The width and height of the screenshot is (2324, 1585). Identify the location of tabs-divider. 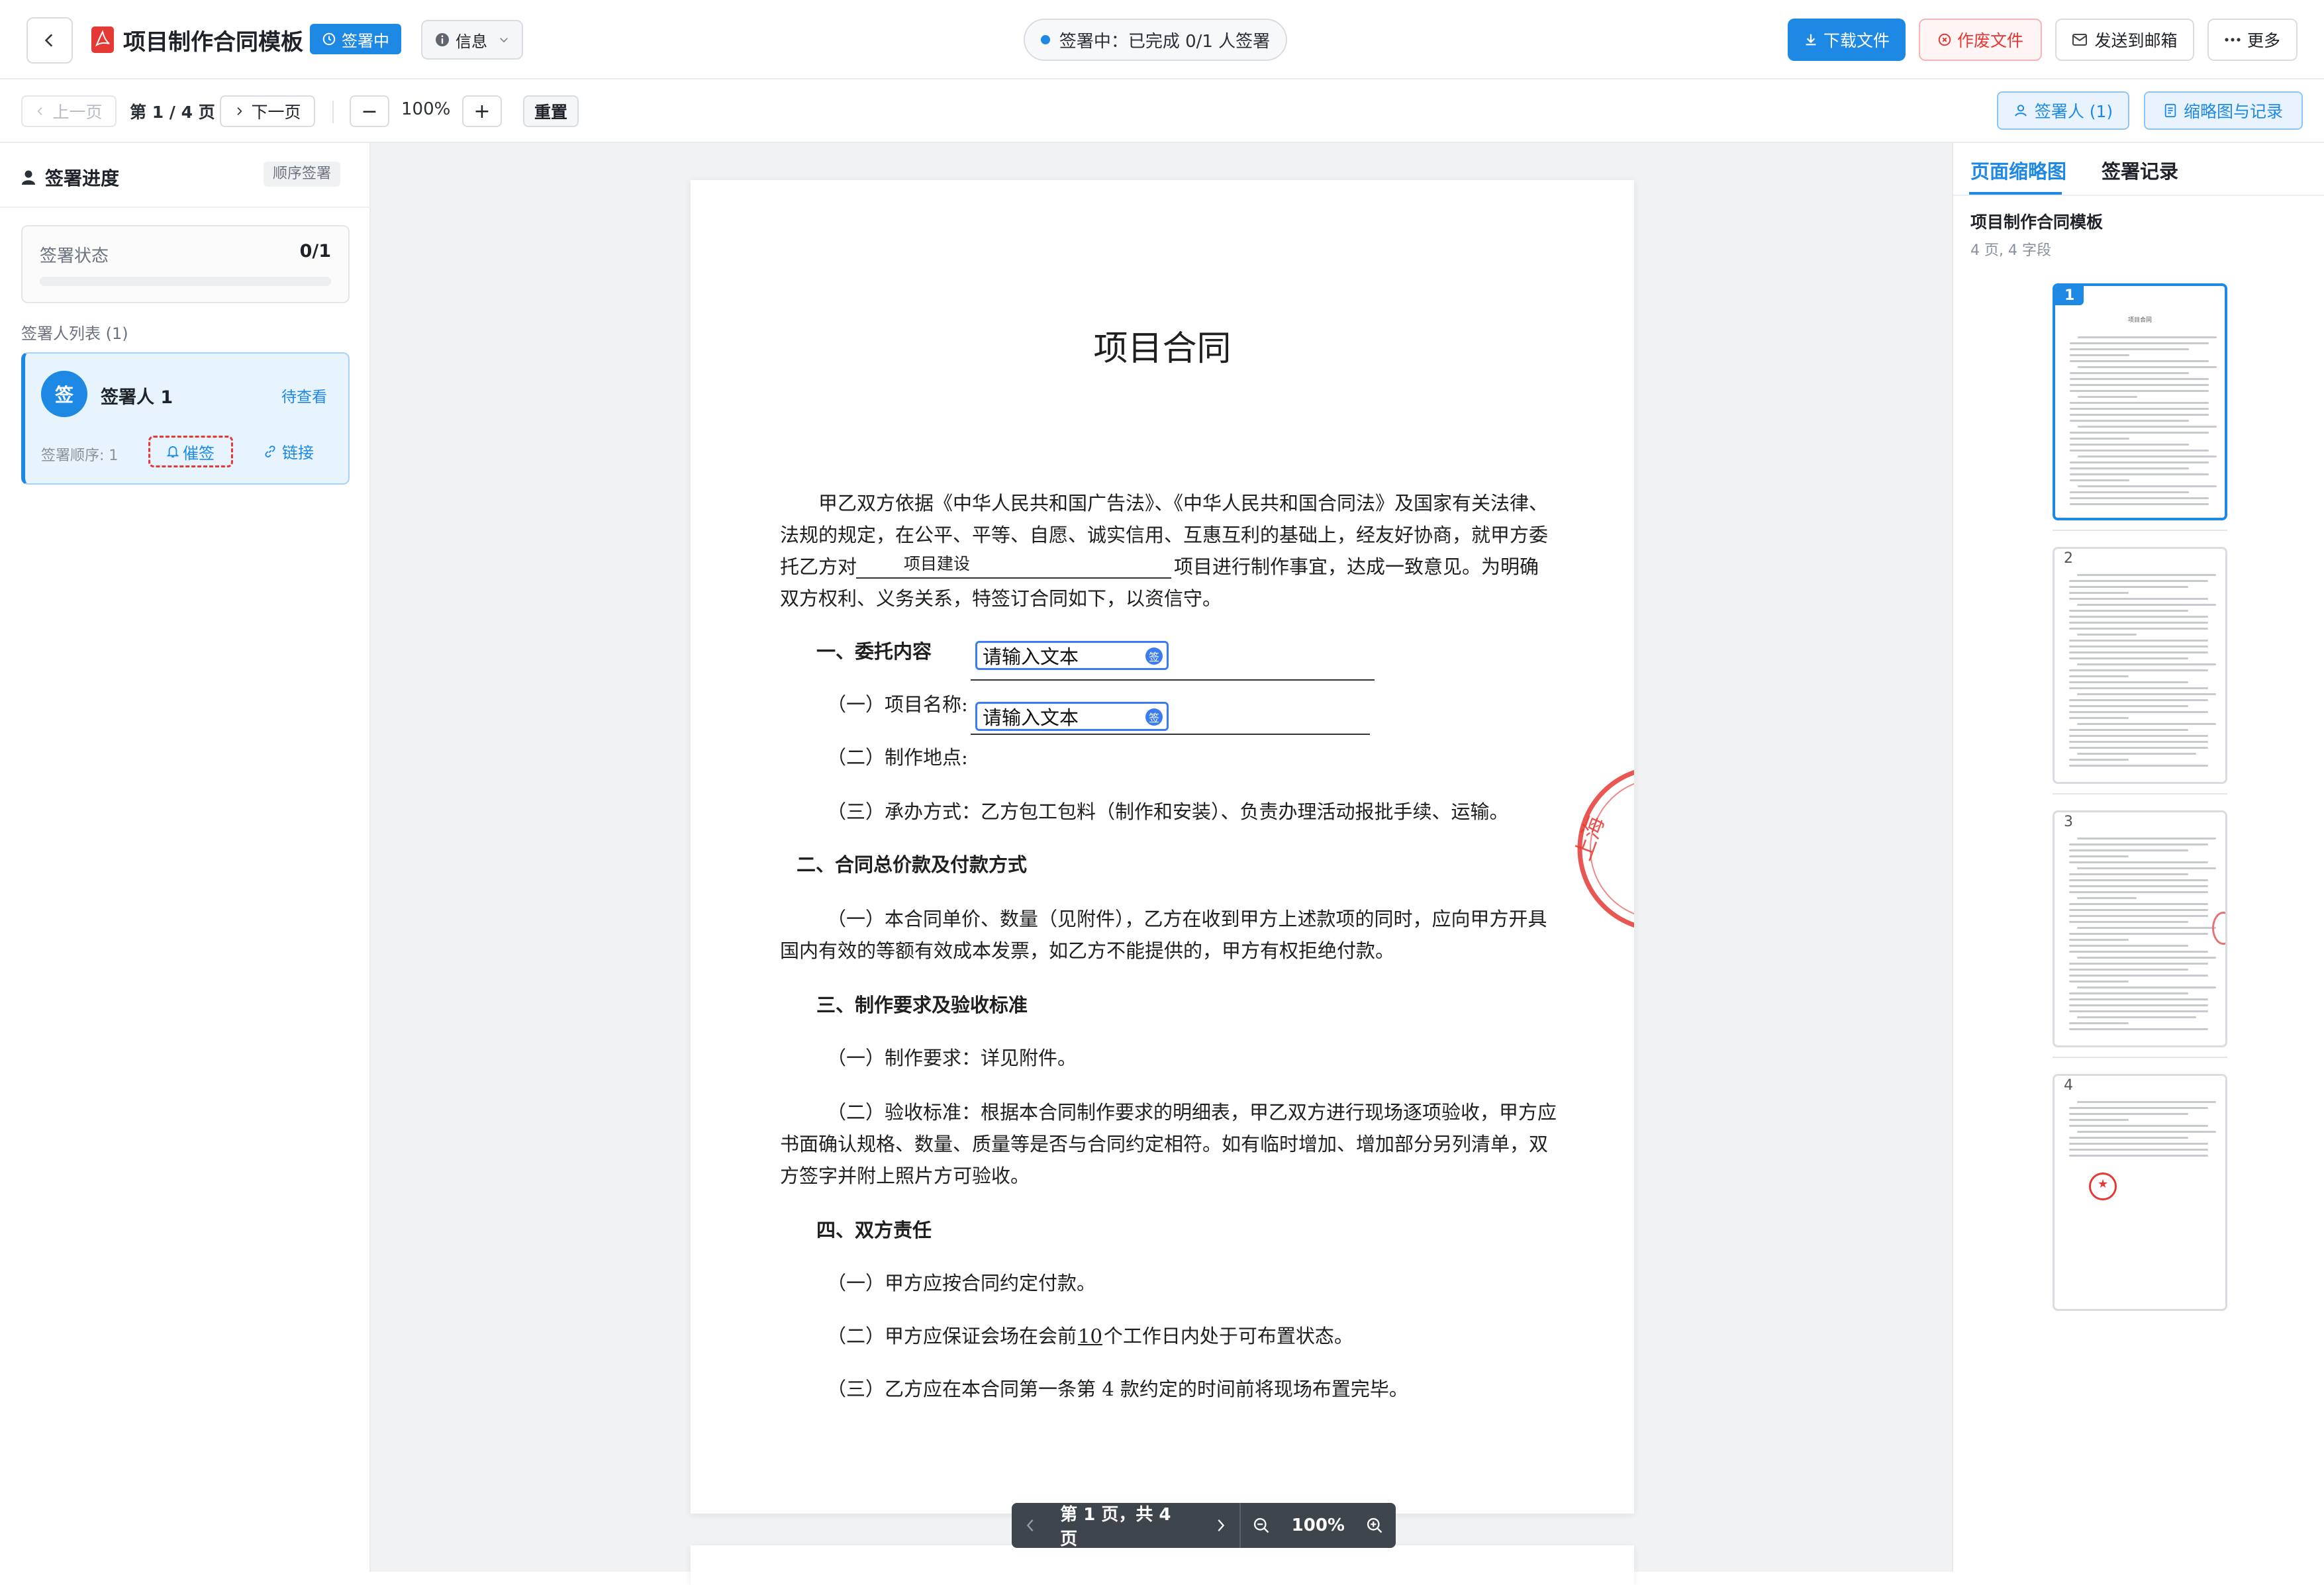
(2138, 195).